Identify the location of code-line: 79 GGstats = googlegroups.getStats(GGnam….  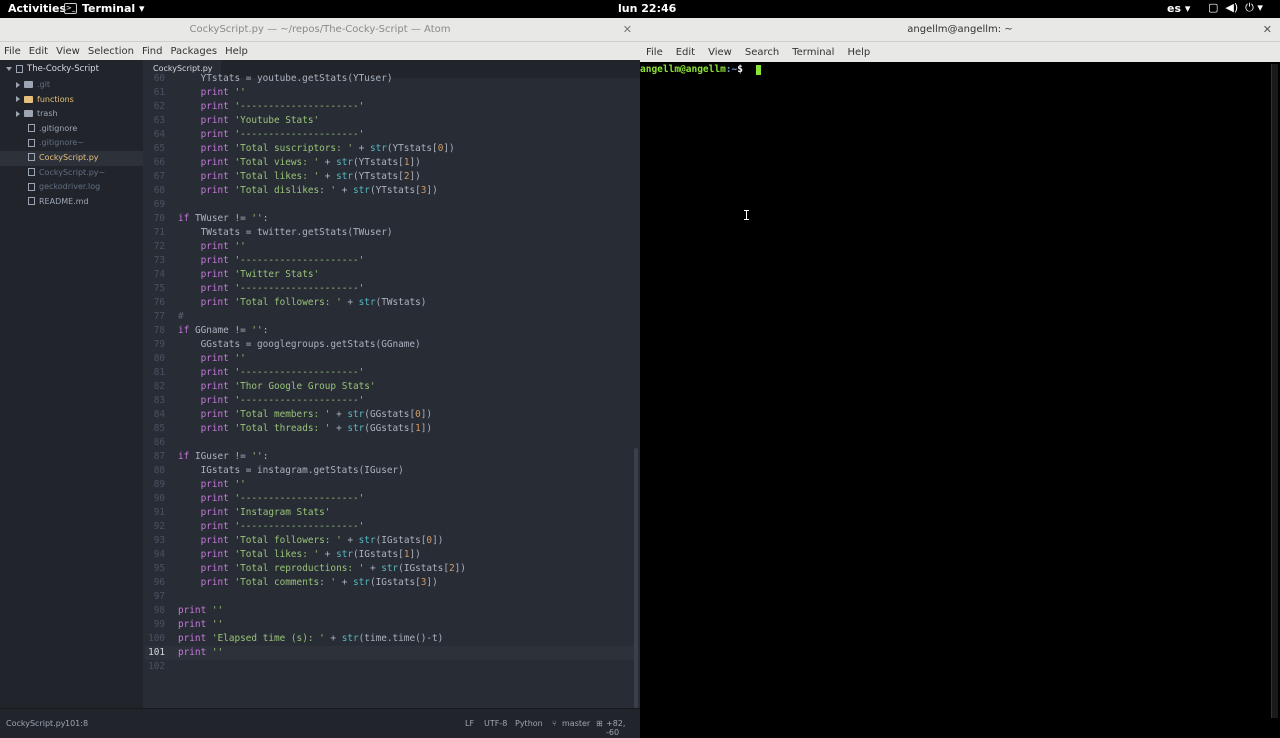
(390, 345).